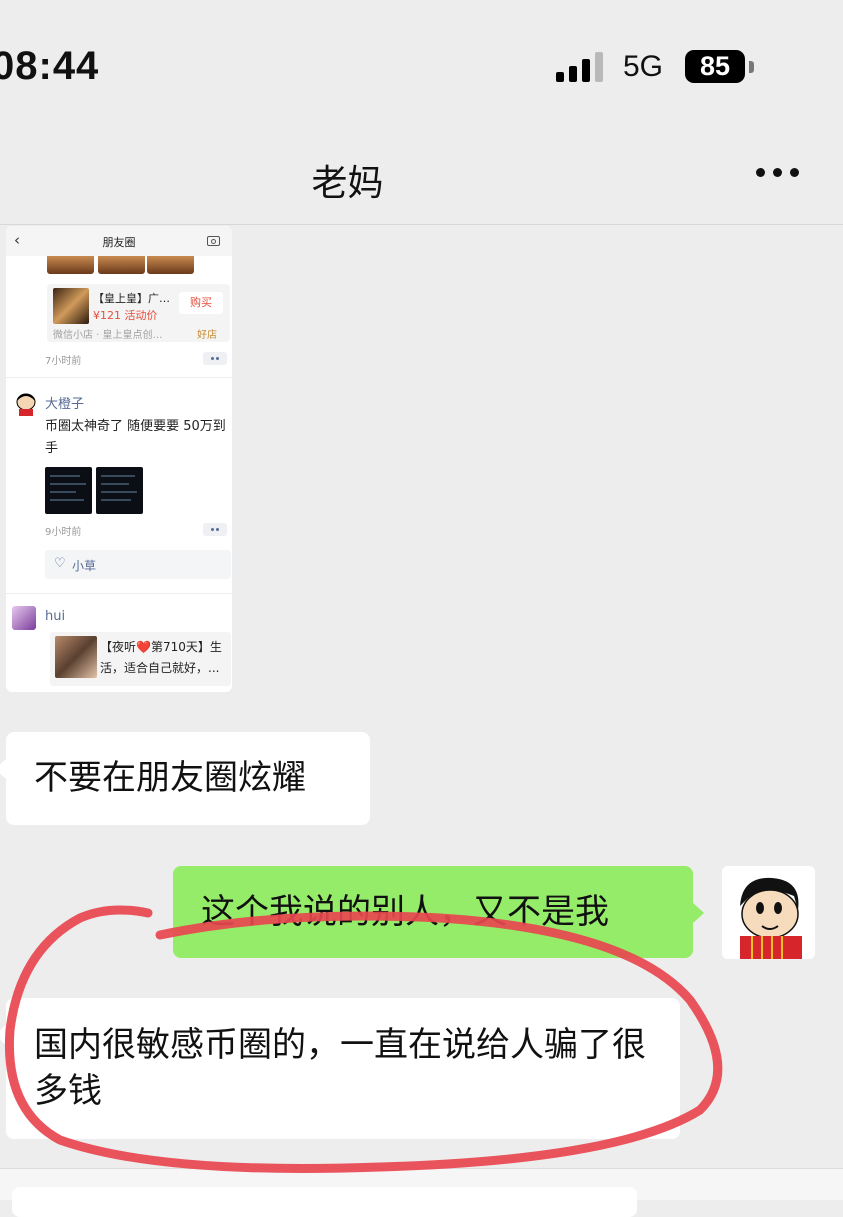 The height and width of the screenshot is (1217, 843). I want to click on chat-title: 老妈, so click(347, 183).